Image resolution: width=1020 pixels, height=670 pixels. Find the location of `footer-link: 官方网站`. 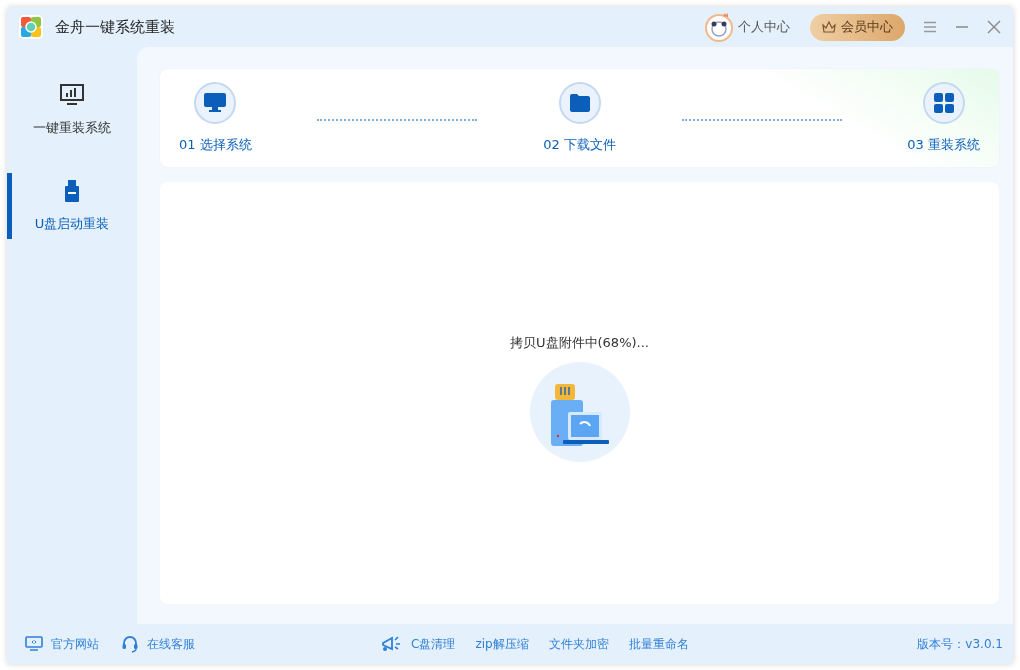

footer-link: 官方网站 is located at coordinates (62, 644).